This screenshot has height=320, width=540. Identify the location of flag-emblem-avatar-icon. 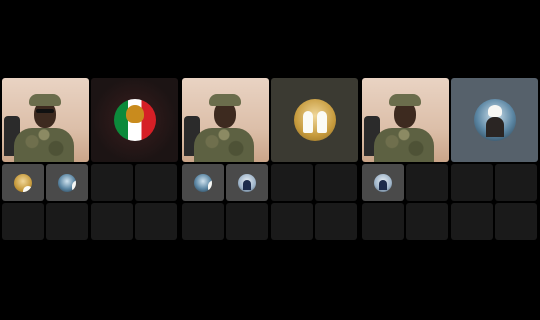
(134, 120).